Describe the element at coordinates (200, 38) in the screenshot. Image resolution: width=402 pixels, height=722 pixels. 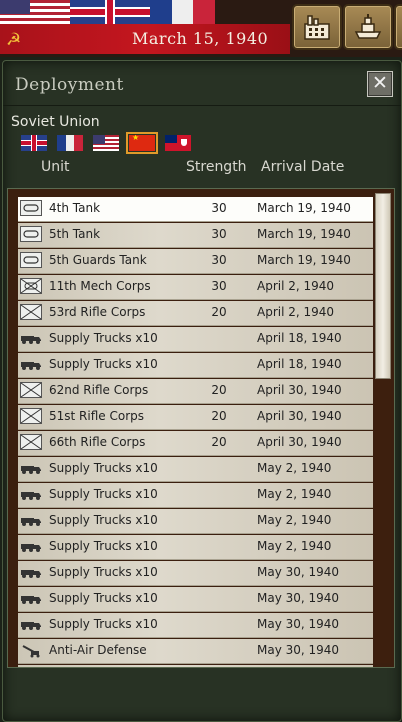
I see `current-date: March 15, 1940` at that location.